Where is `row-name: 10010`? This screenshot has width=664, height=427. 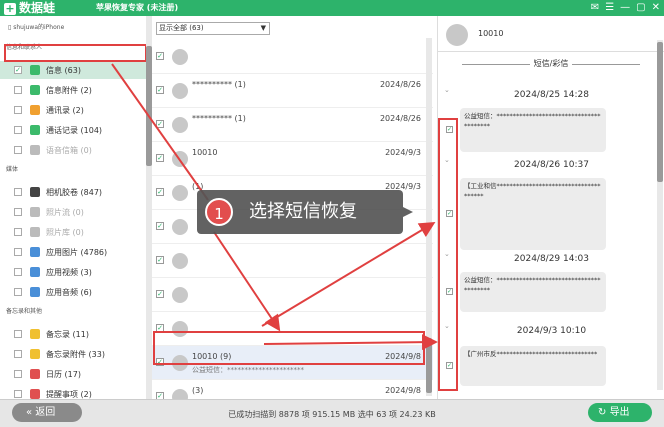
row-name: 10010 is located at coordinates (205, 152).